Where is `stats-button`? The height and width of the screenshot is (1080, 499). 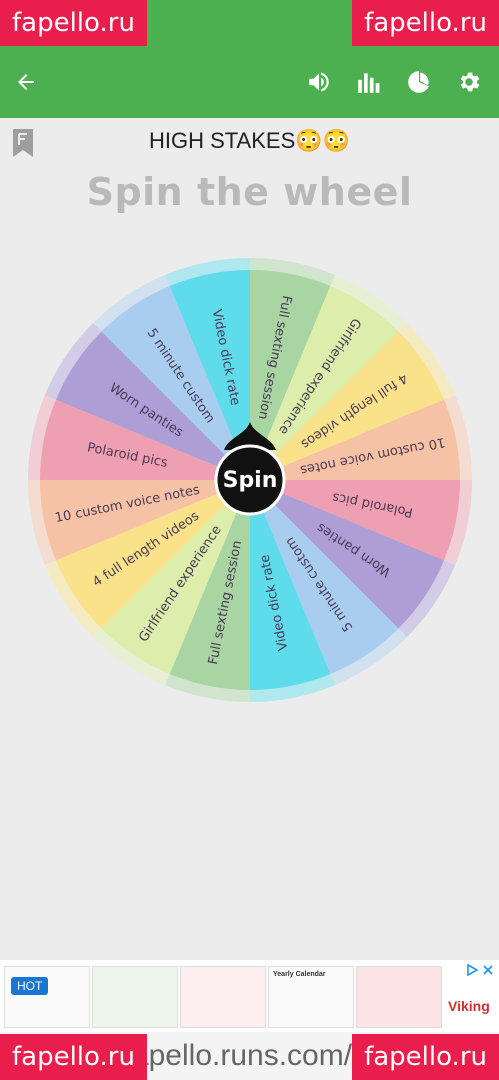 stats-button is located at coordinates (369, 82).